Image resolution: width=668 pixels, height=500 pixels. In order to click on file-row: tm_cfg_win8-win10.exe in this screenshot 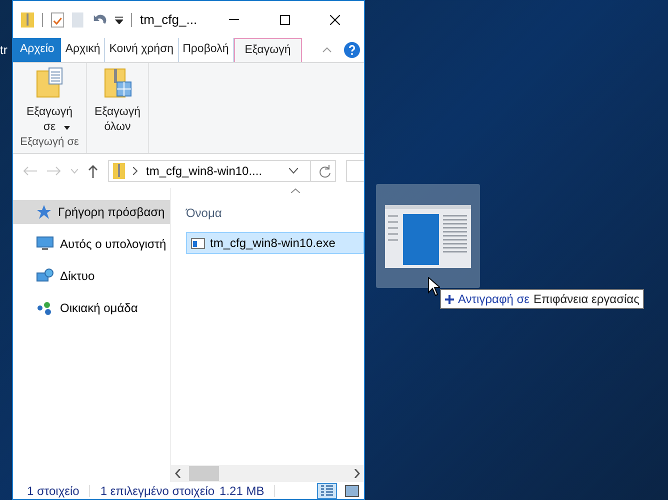, I will do `click(275, 243)`.